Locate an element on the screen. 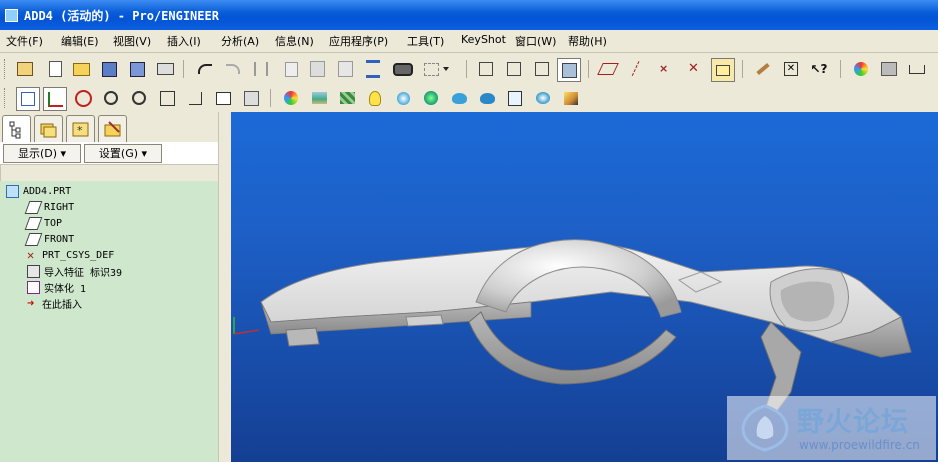  insert-here-arrow-icon: ➜ is located at coordinates (31, 303).